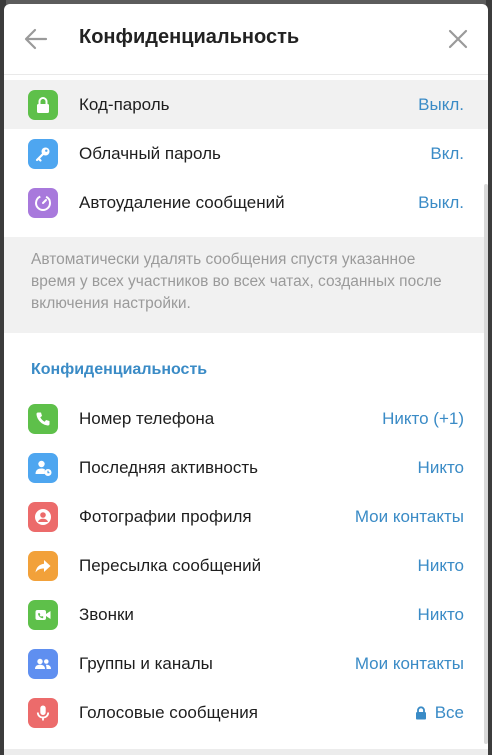 The height and width of the screenshot is (755, 492). I want to click on row-label: Группы и каналы, so click(146, 663).